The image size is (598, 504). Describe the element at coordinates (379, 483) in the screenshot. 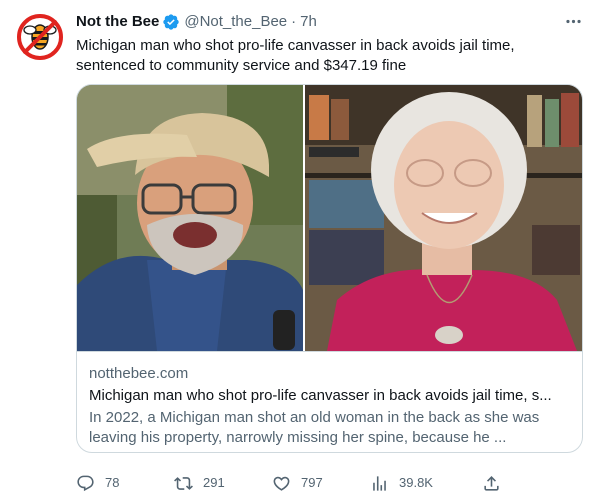

I see `views-chart-icon` at that location.